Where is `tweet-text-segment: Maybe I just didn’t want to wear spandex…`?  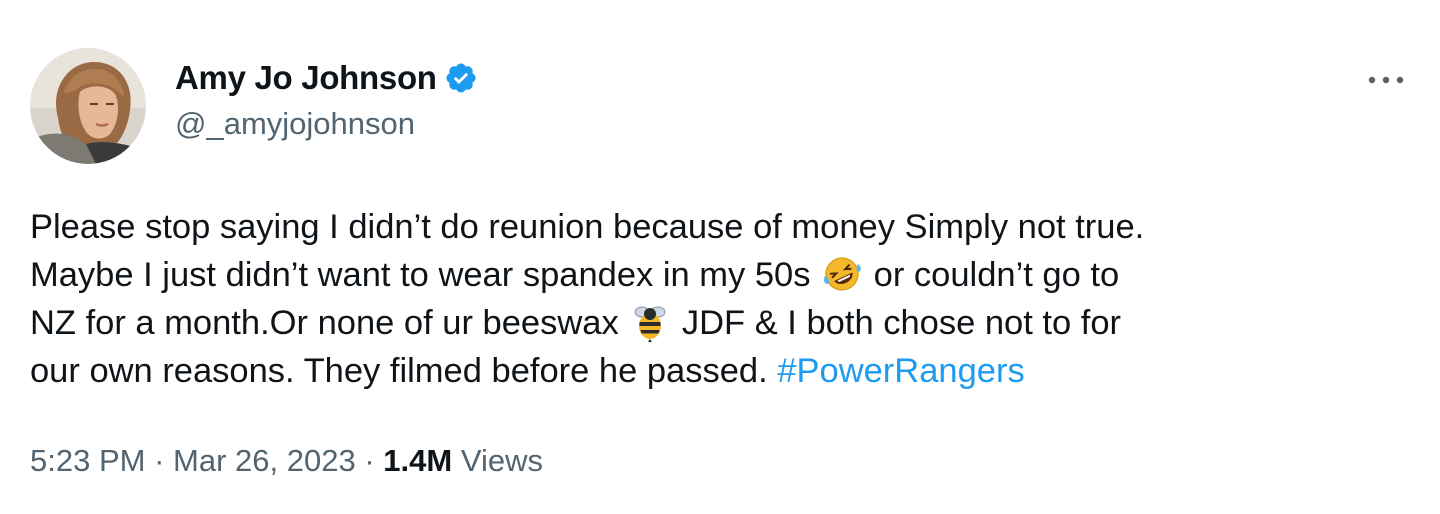
tweet-text-segment: Maybe I just didn’t want to wear spandex… is located at coordinates (420, 275).